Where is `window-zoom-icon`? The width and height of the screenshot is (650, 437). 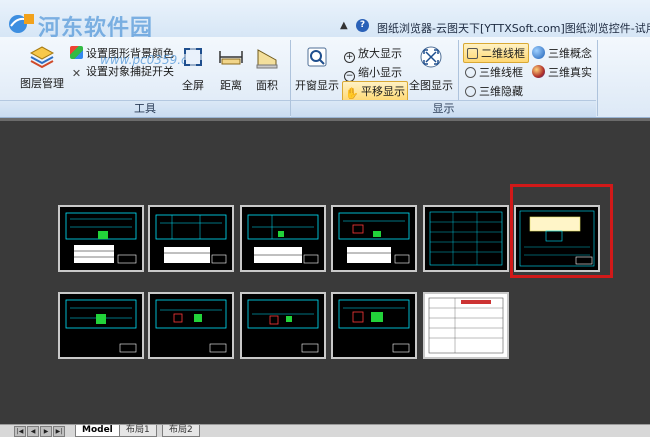 window-zoom-icon is located at coordinates (317, 57).